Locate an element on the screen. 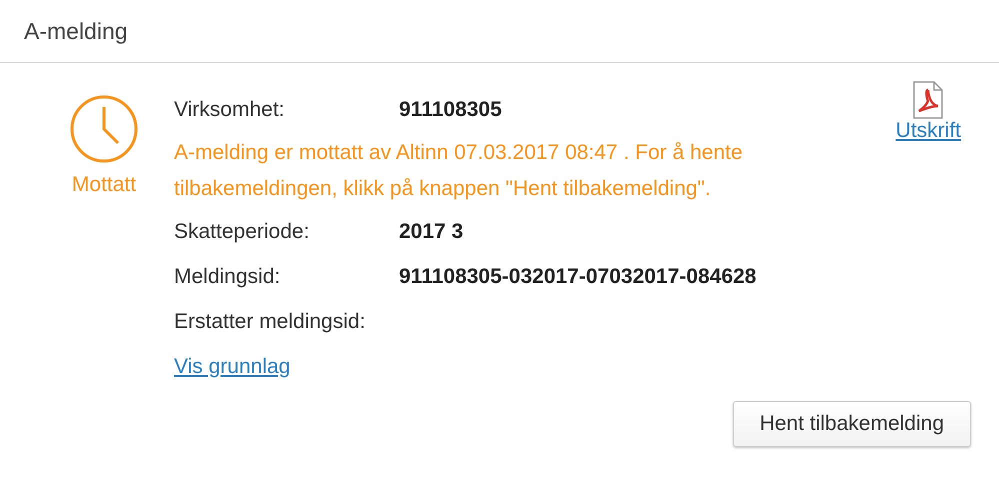  field-value: 911108305 is located at coordinates (450, 110).